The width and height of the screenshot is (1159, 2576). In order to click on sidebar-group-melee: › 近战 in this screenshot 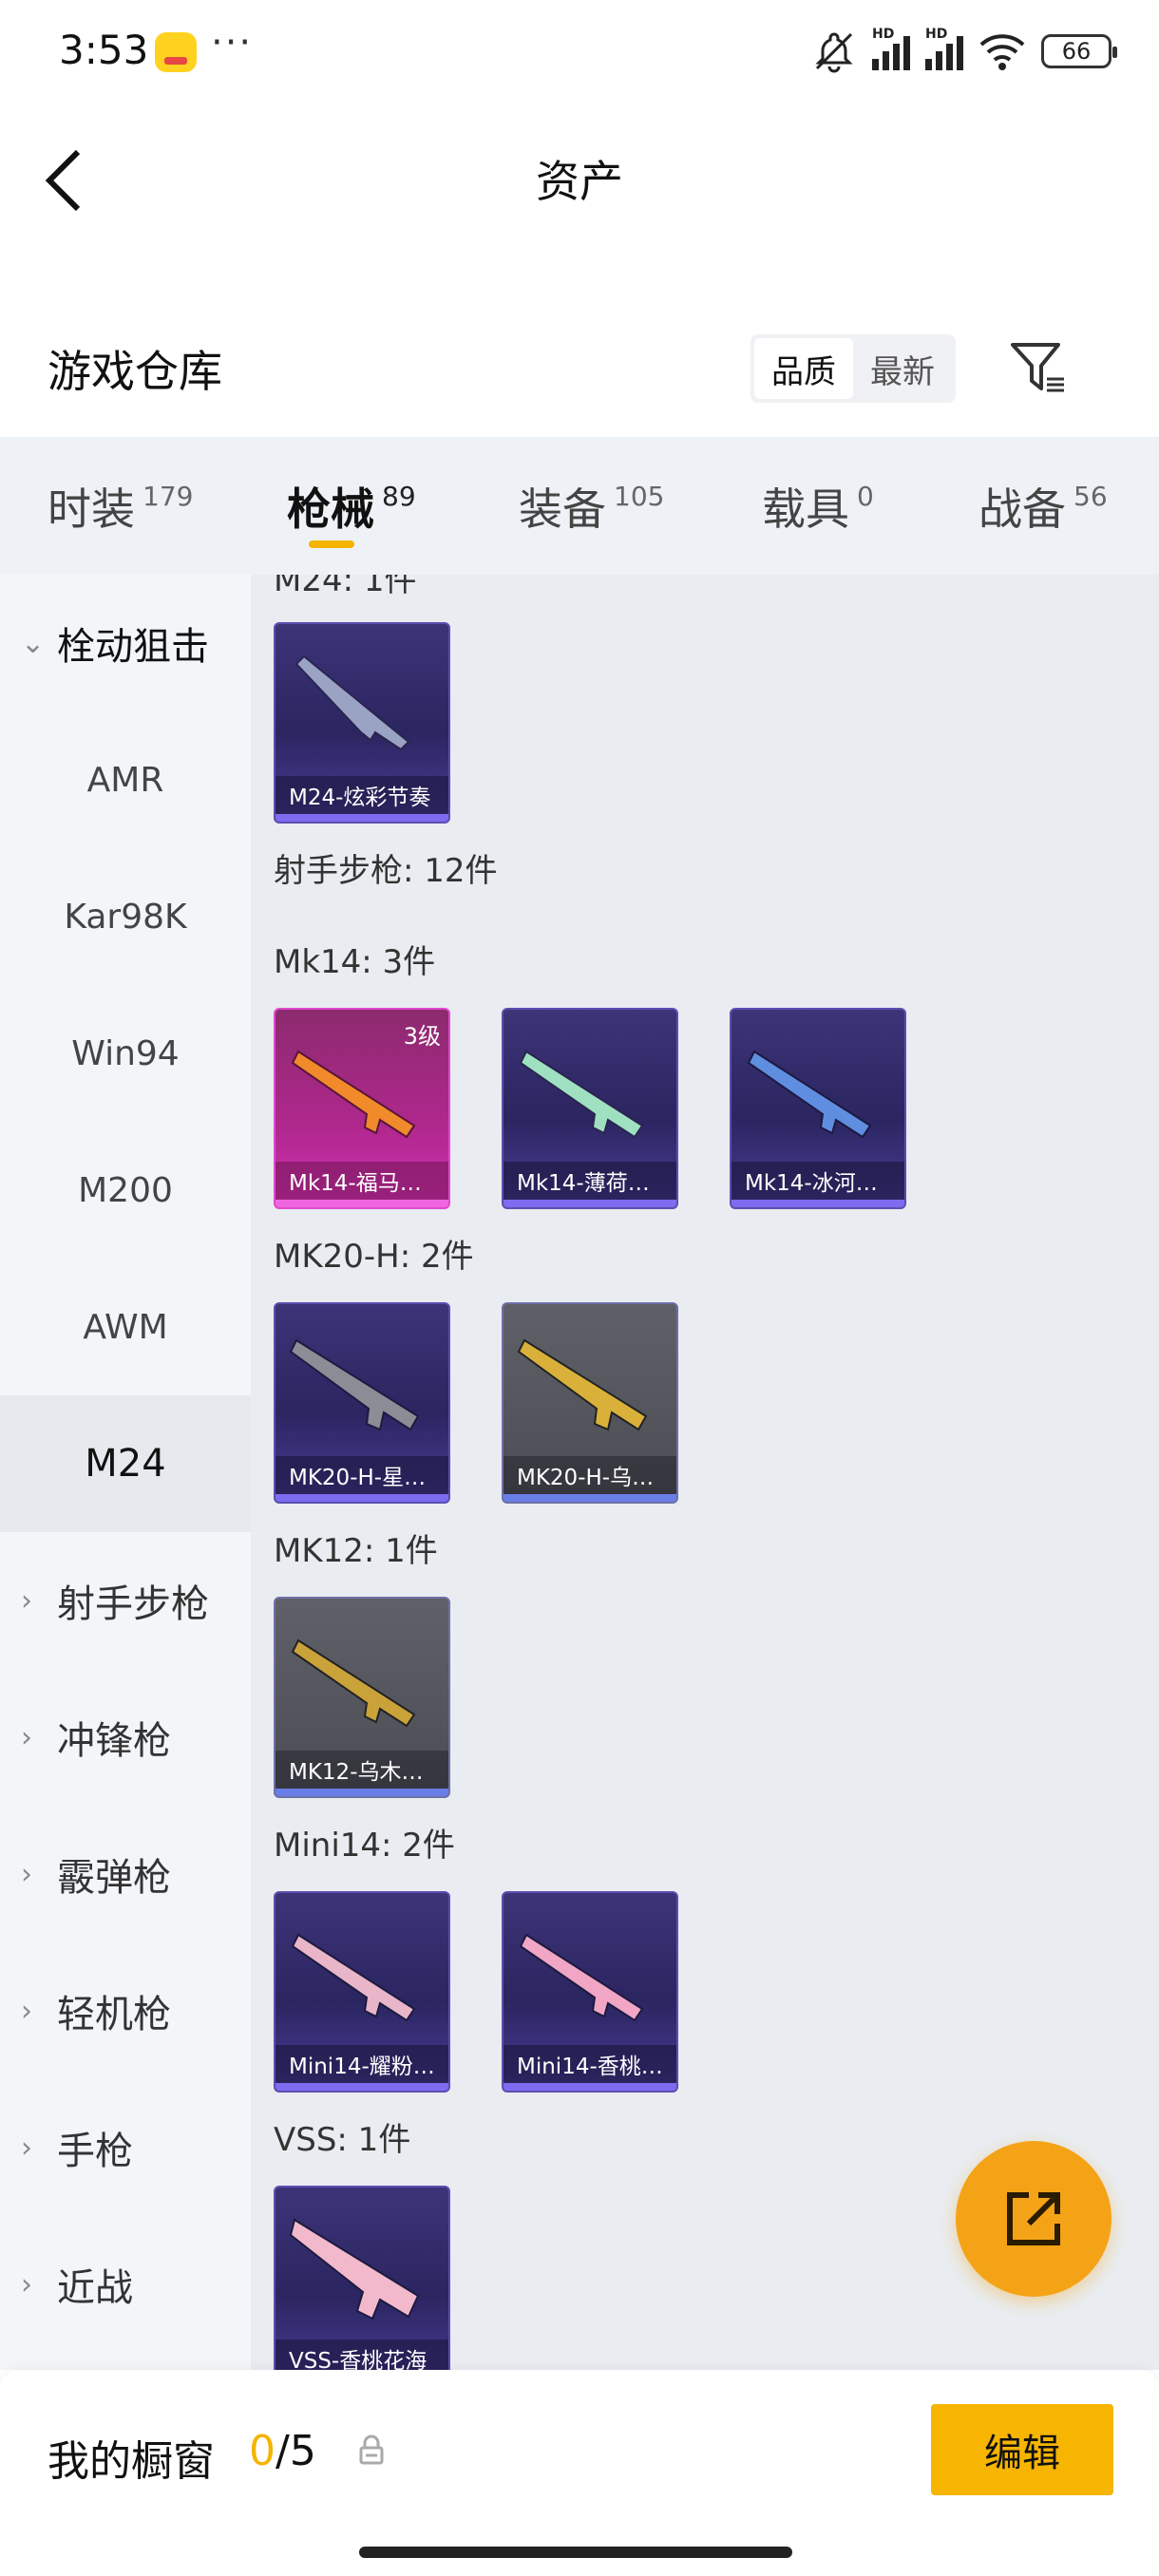, I will do `click(125, 2284)`.